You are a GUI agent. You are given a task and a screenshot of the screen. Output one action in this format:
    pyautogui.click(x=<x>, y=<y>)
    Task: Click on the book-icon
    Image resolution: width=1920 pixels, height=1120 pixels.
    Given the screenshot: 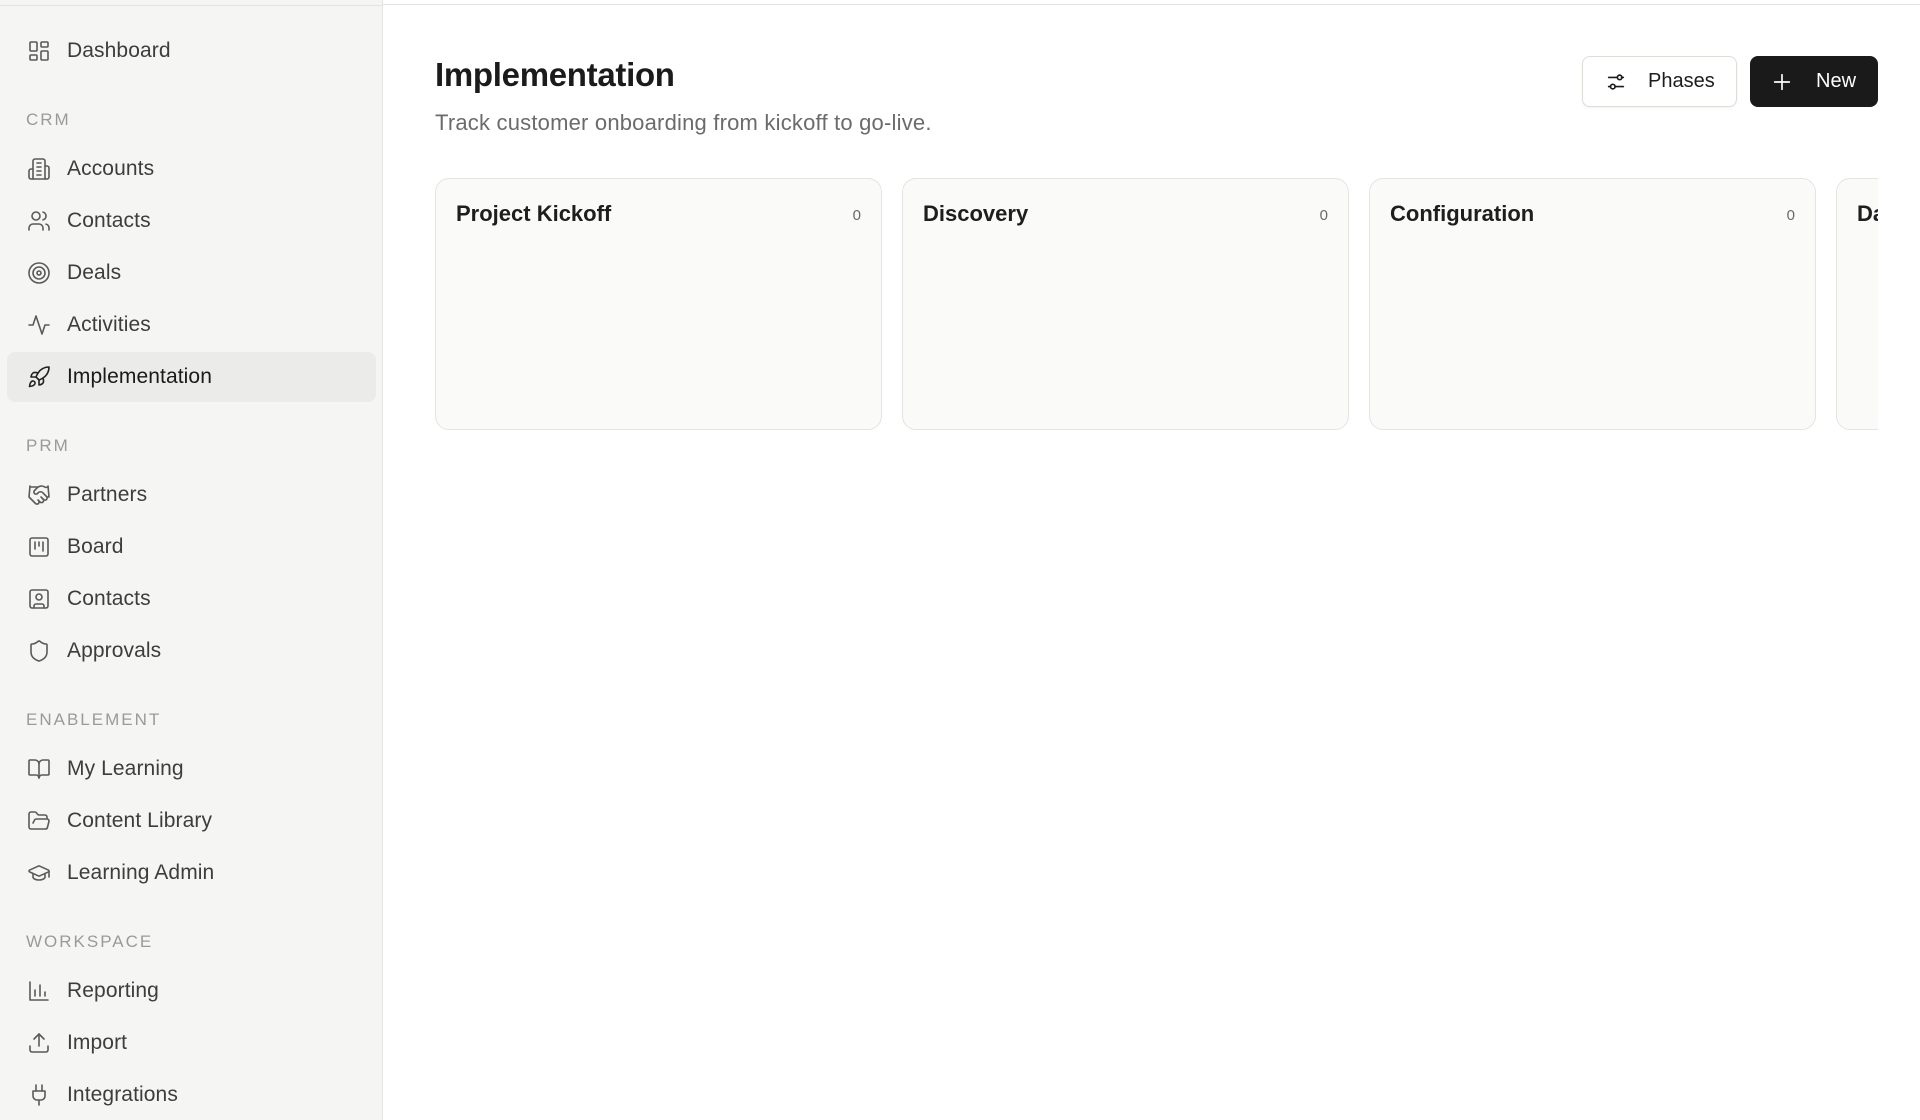 What is the action you would take?
    pyautogui.click(x=39, y=769)
    